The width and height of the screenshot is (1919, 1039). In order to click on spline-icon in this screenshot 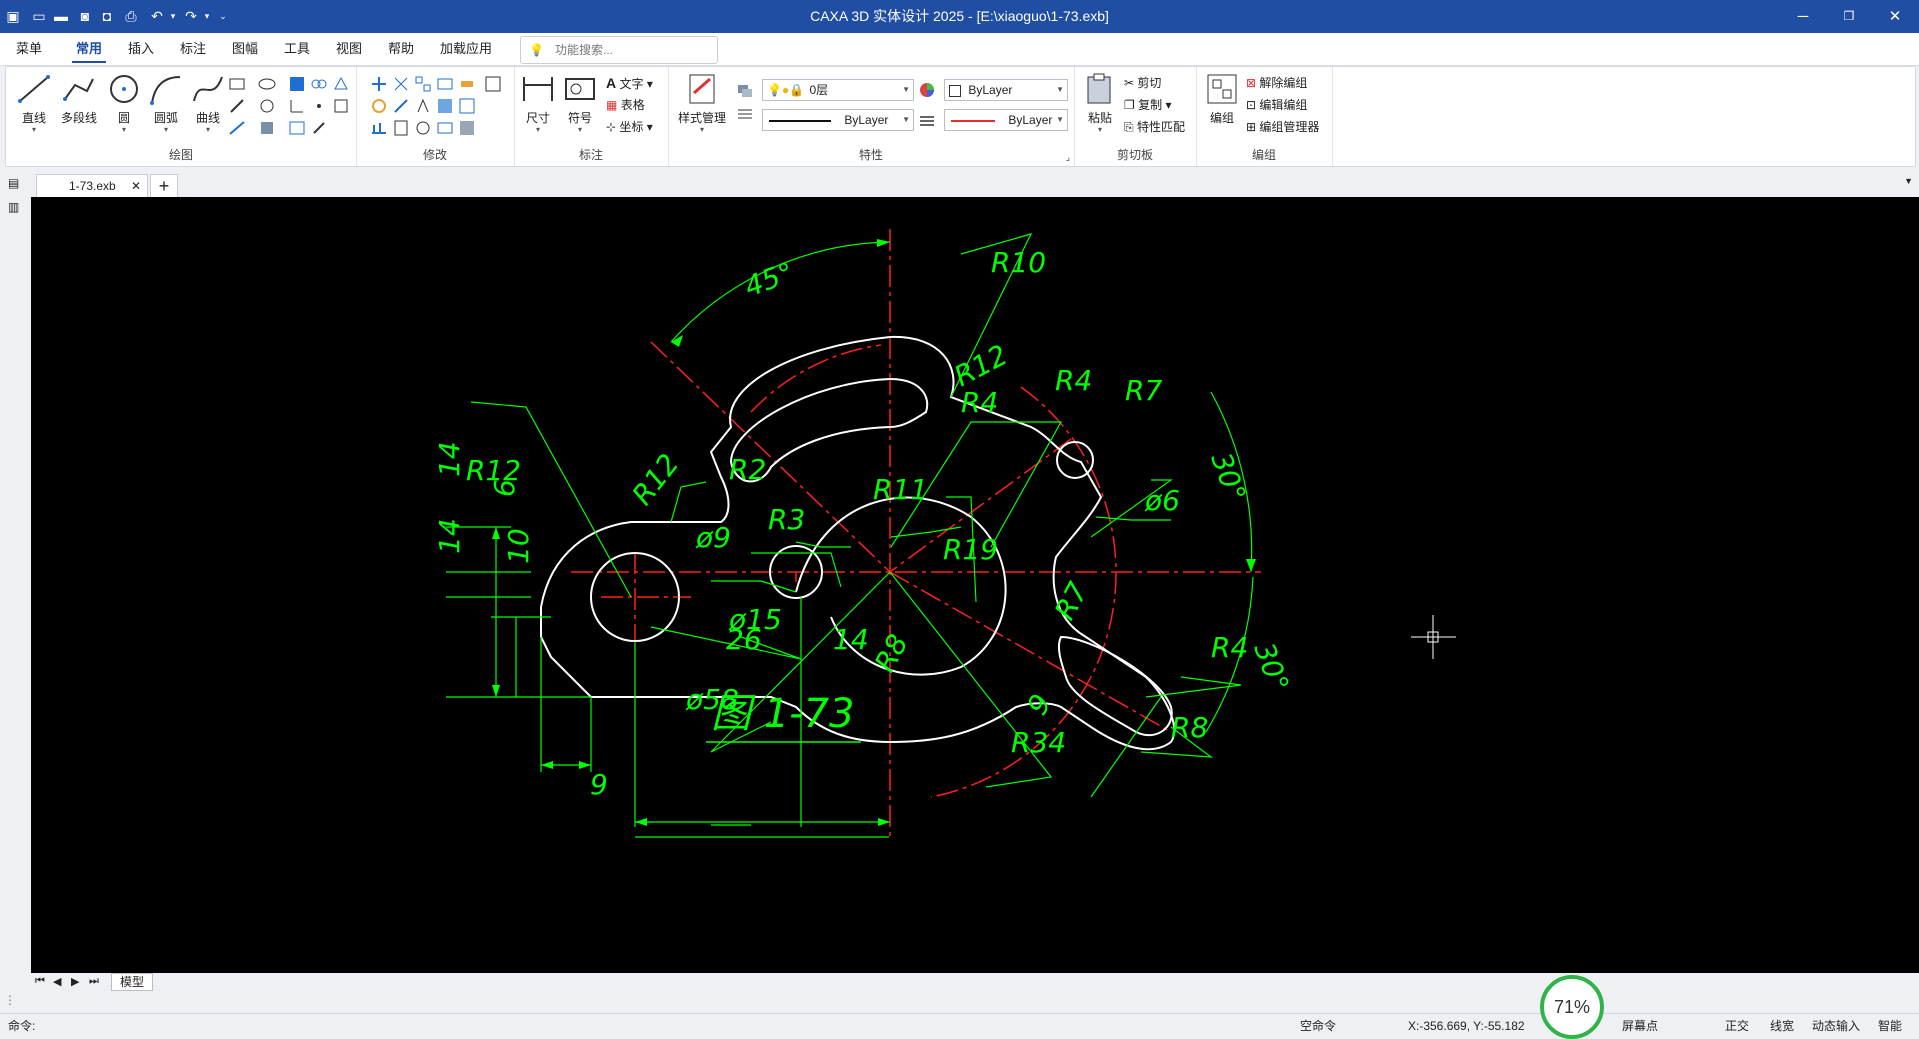, I will do `click(237, 128)`.